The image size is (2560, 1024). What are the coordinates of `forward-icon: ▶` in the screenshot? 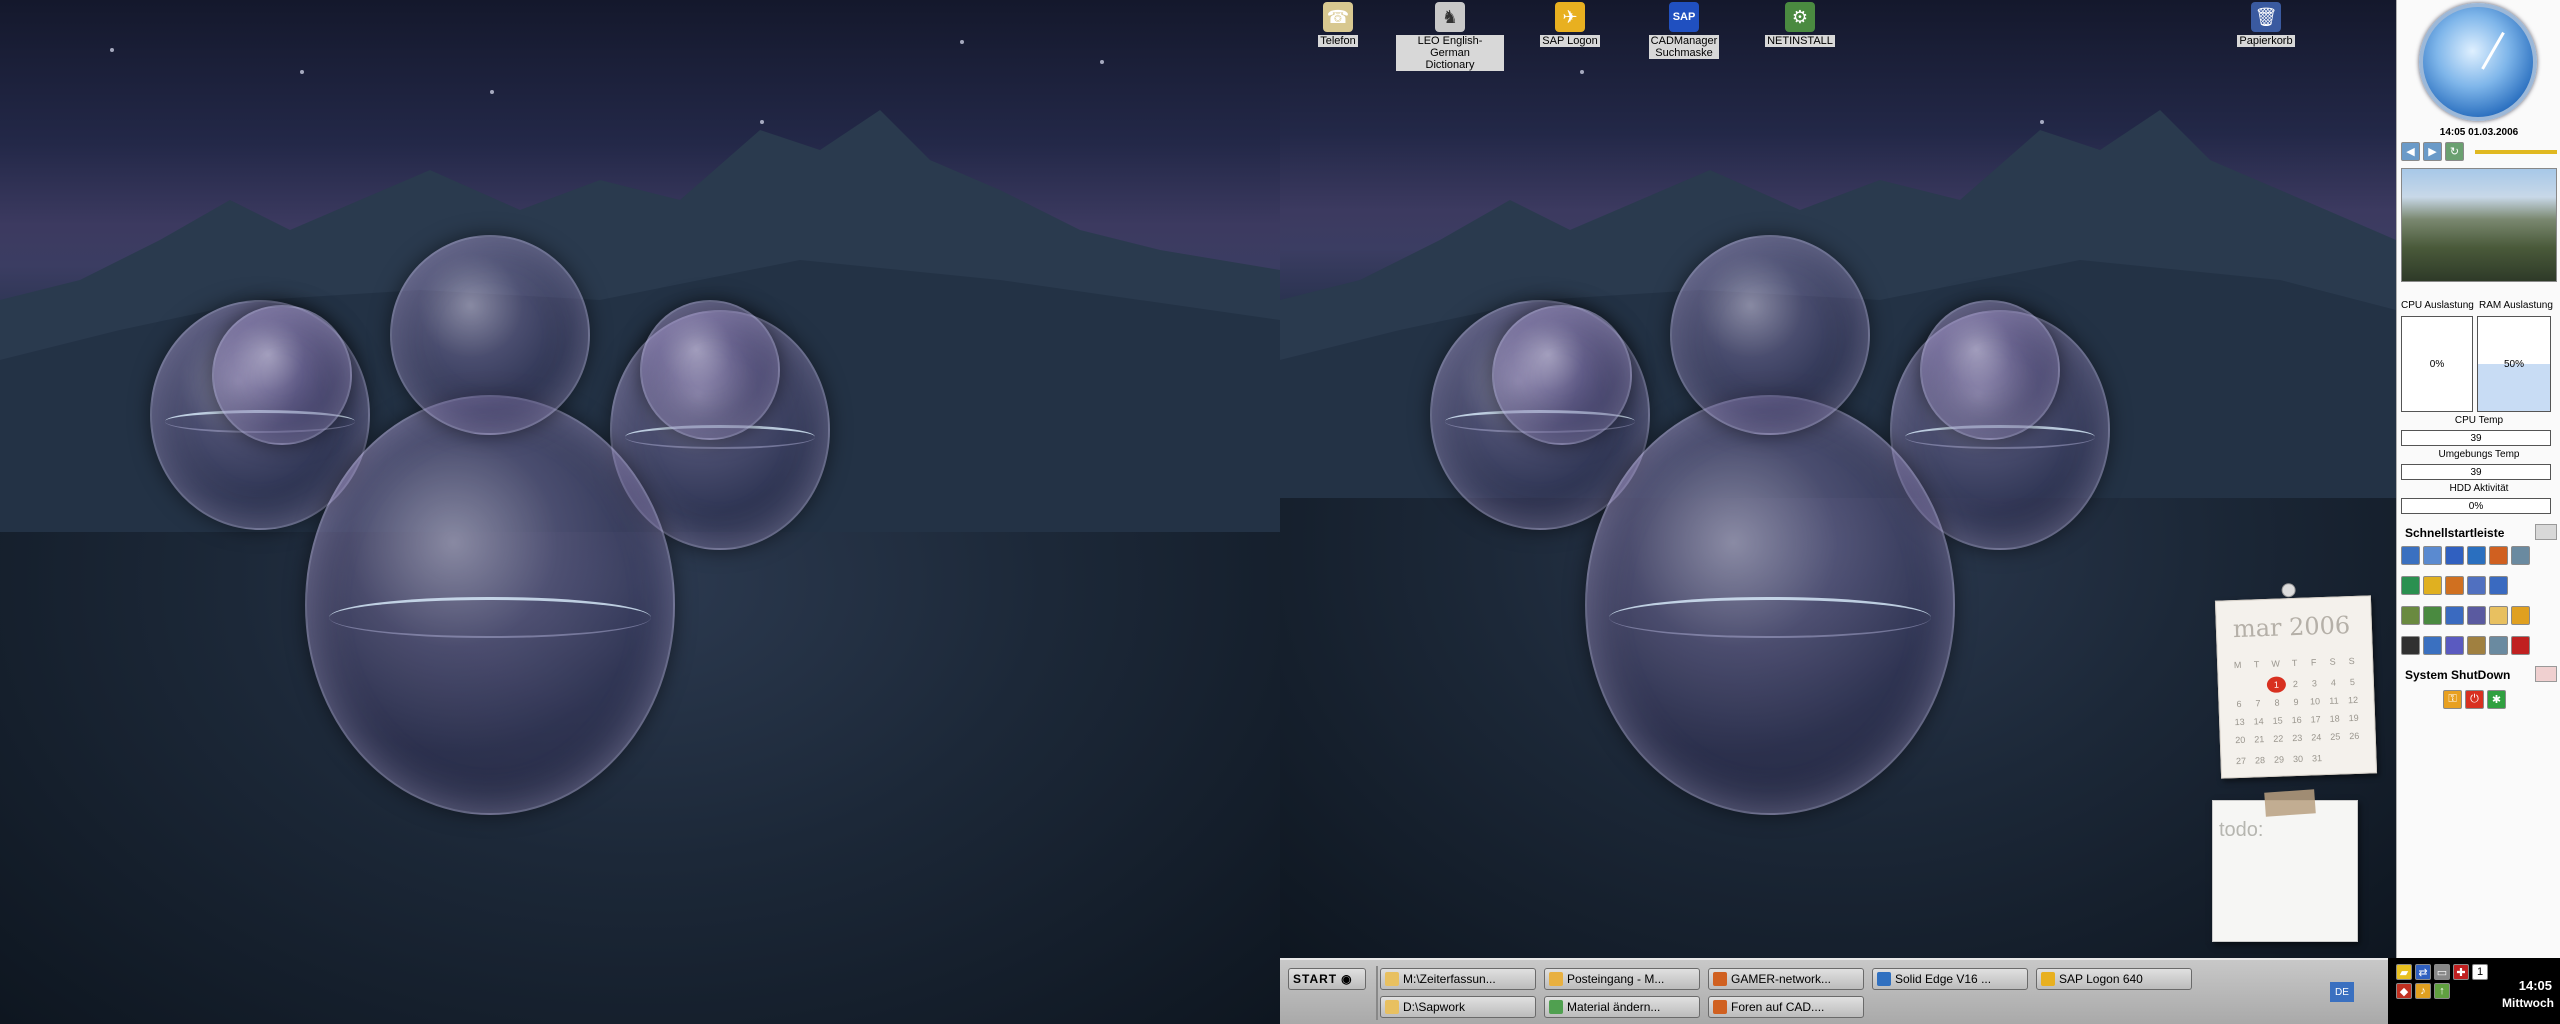 It's located at (2432, 151).